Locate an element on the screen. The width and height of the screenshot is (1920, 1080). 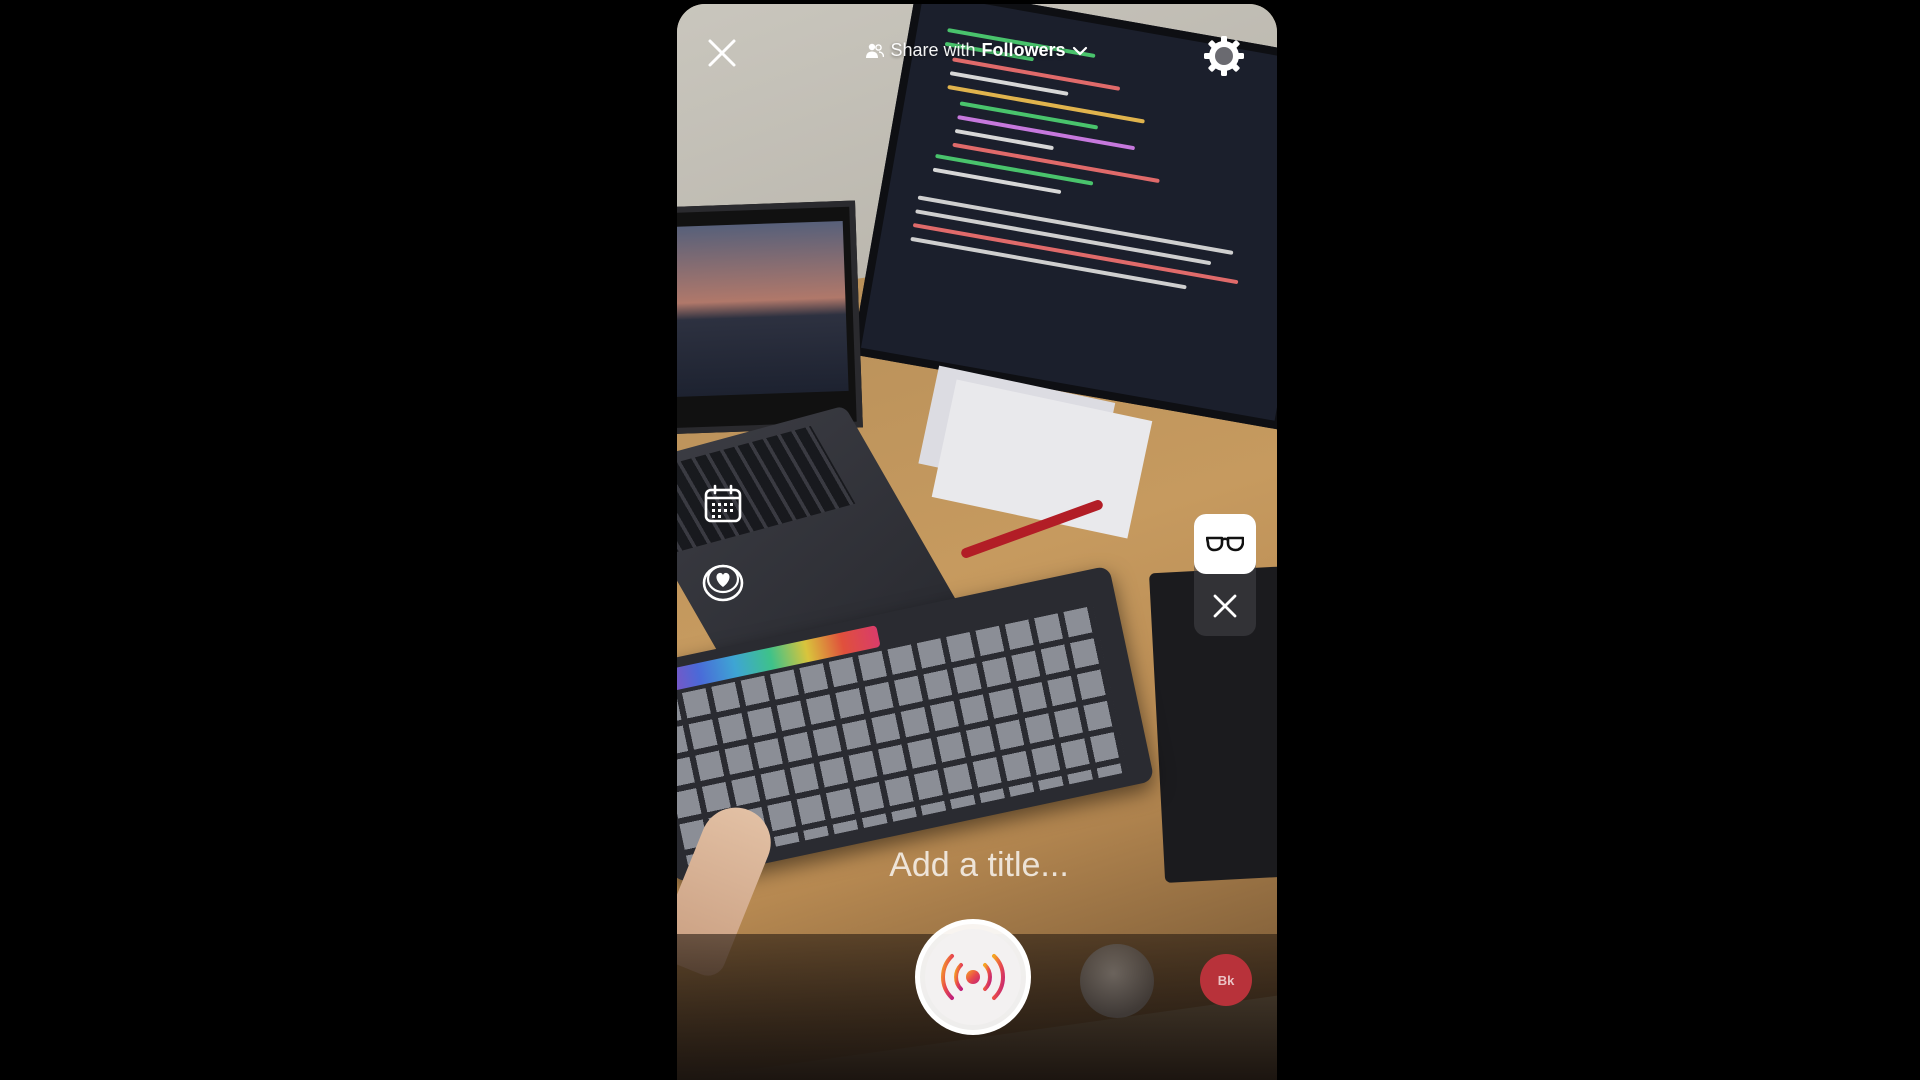
people-icon is located at coordinates (875, 50).